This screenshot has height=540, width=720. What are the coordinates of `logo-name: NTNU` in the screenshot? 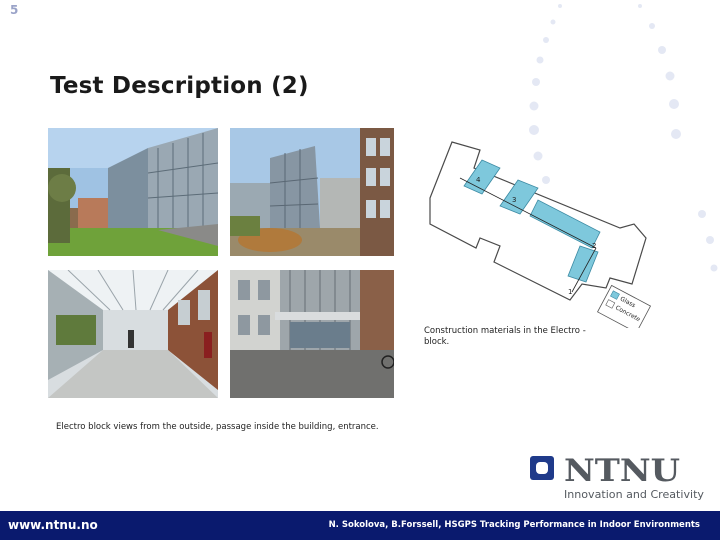 It's located at (622, 471).